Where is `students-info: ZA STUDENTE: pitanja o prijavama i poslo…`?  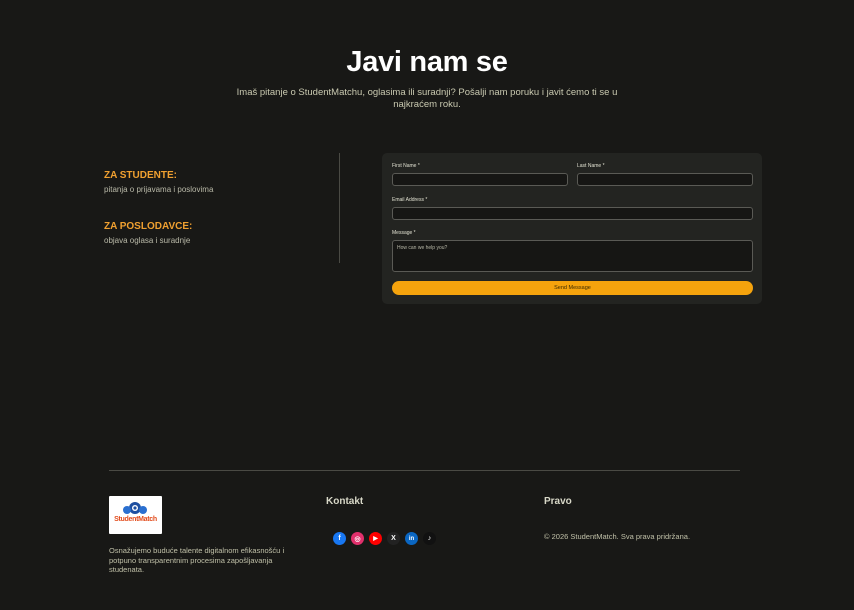 students-info: ZA STUDENTE: pitanja o prijavama i poslo… is located at coordinates (158, 182).